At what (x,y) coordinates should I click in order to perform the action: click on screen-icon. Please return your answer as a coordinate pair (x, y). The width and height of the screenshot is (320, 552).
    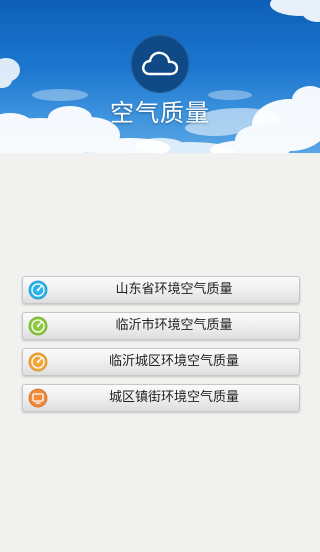
    Looking at the image, I should click on (38, 398).